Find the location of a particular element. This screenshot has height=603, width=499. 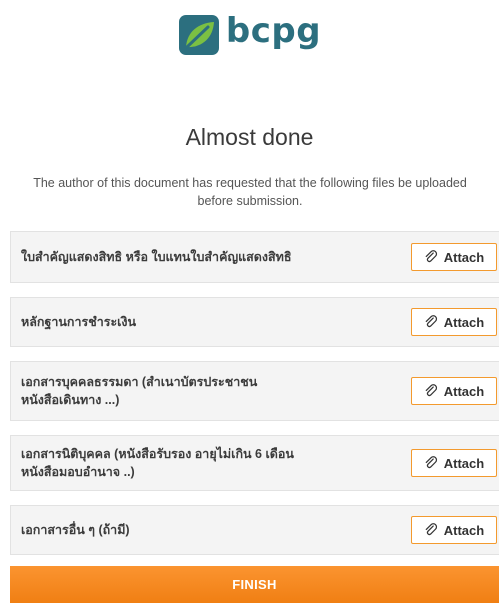

page-title: Almost done is located at coordinates (249, 137).